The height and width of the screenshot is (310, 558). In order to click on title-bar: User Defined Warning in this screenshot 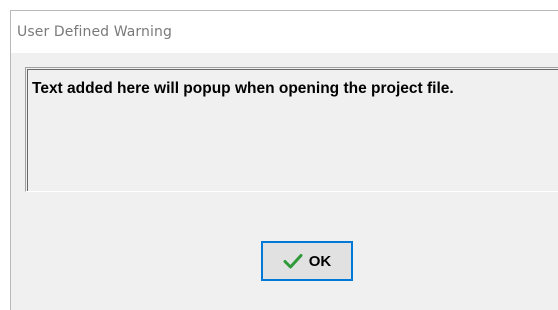, I will do `click(284, 32)`.